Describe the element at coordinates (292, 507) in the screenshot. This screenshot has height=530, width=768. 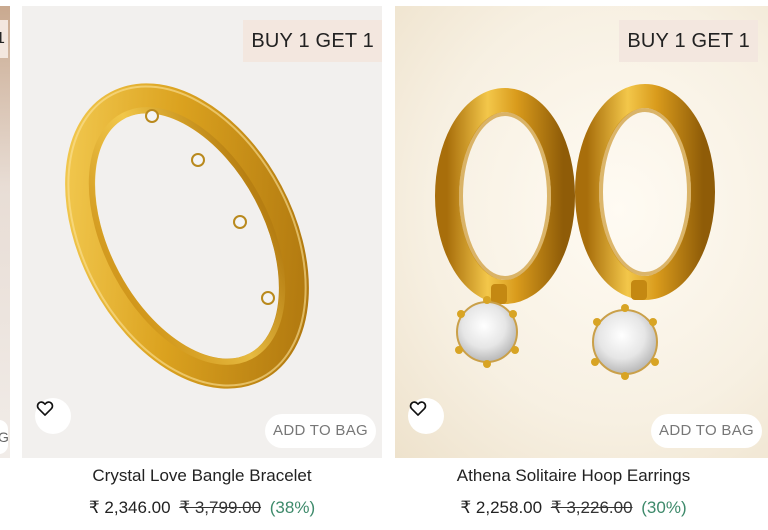
I see `discount-percent: (38%)` at that location.